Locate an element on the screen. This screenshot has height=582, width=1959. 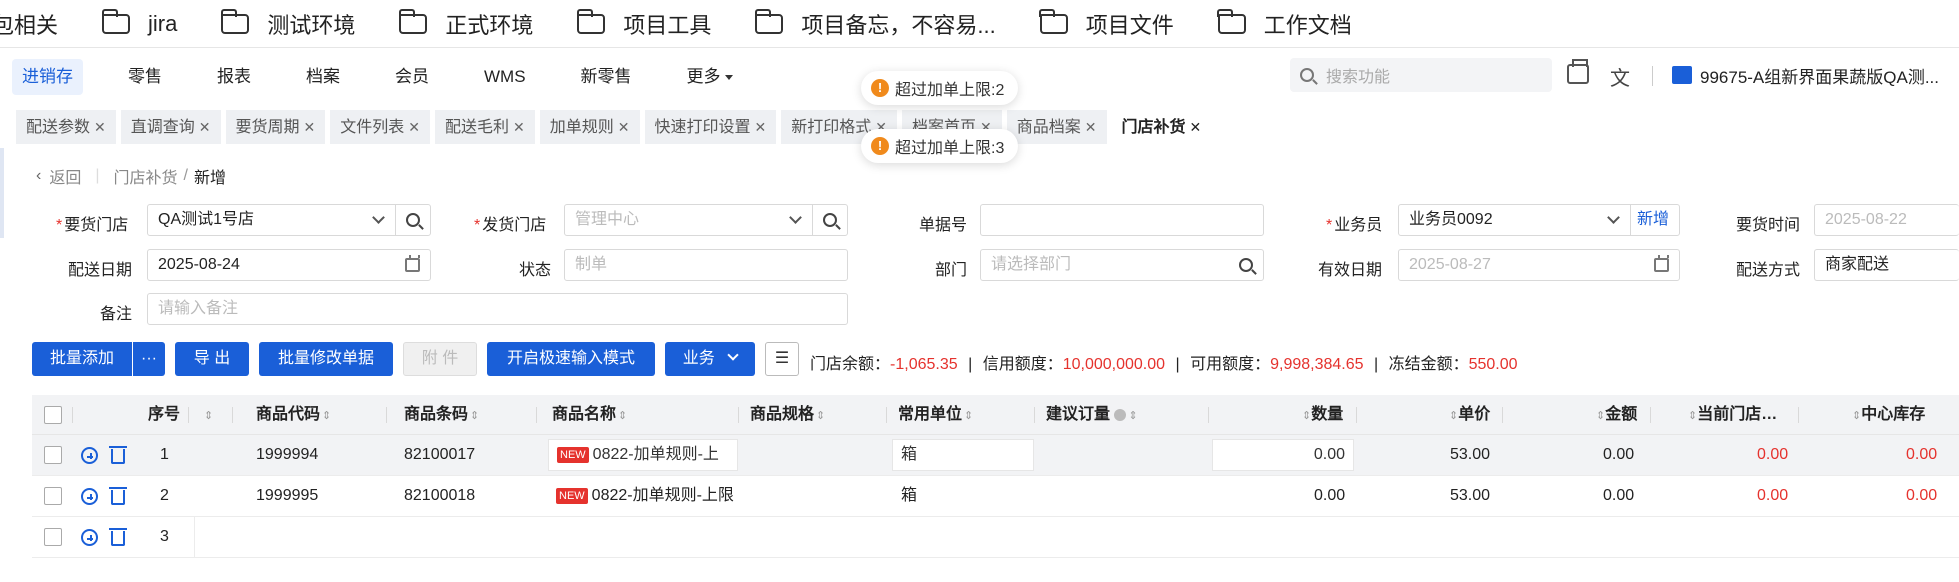
column-settings-button: ☰ is located at coordinates (782, 359).